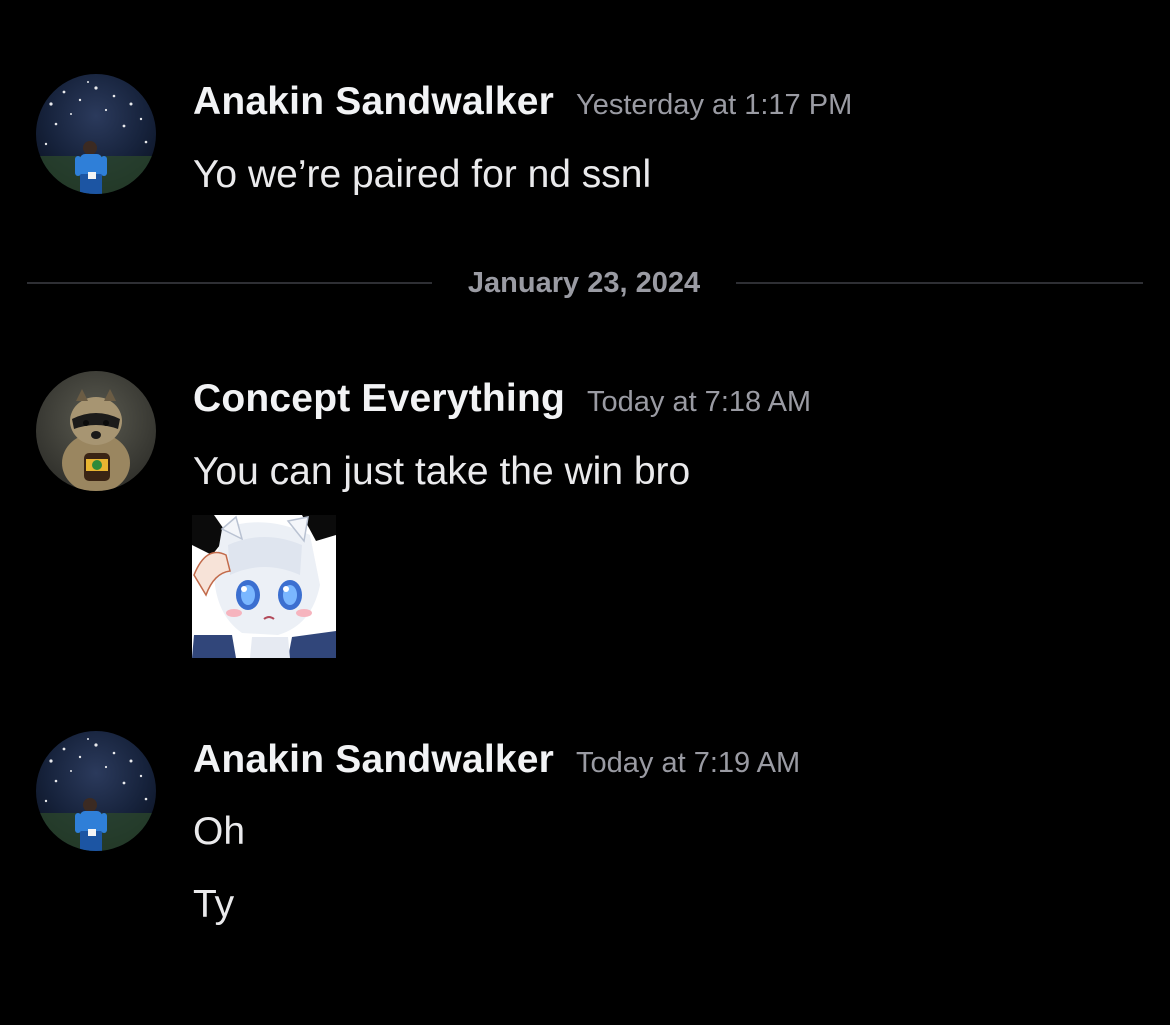 The width and height of the screenshot is (1170, 1025). What do you see at coordinates (214, 904) in the screenshot?
I see `message-text: Ty` at bounding box center [214, 904].